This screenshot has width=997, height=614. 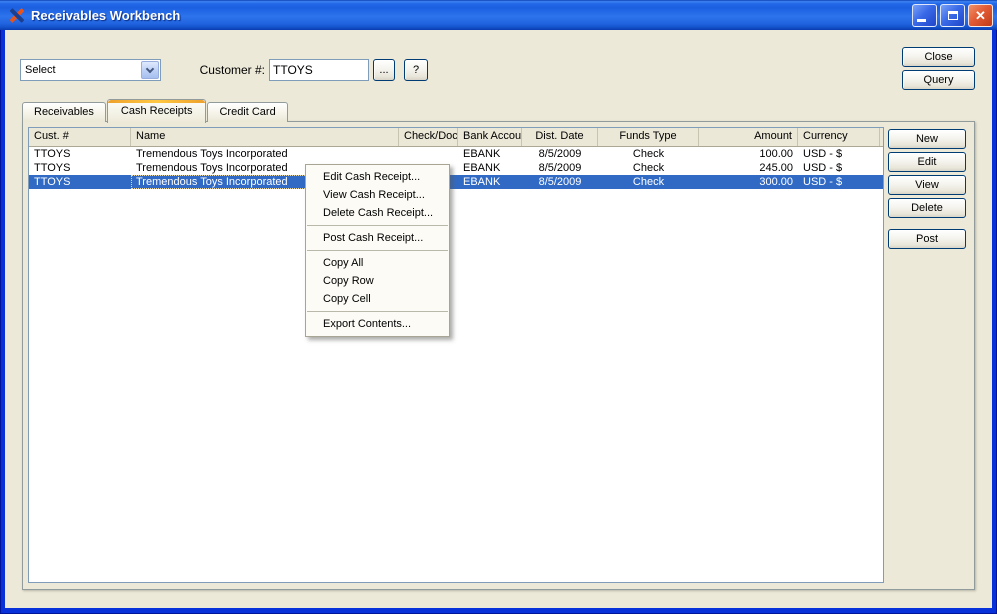 What do you see at coordinates (748, 154) in the screenshot?
I see `table-cell: 100.00` at bounding box center [748, 154].